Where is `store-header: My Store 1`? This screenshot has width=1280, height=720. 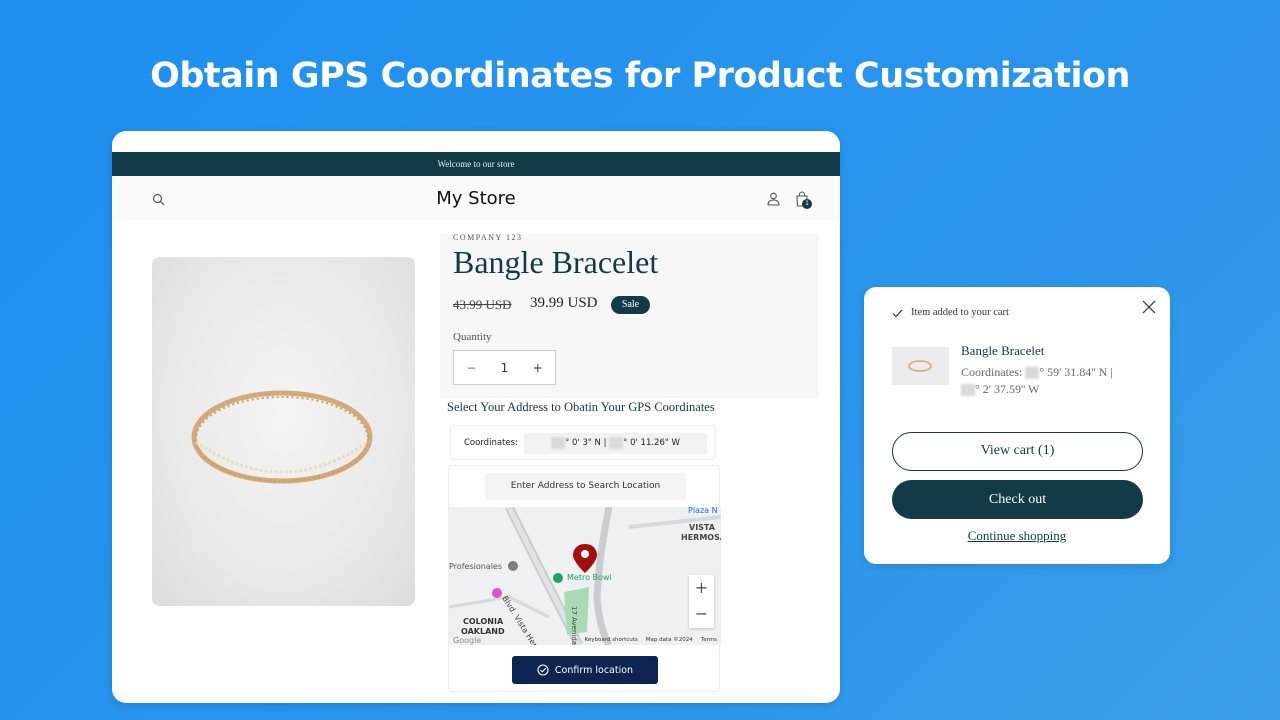 store-header: My Store 1 is located at coordinates (476, 198).